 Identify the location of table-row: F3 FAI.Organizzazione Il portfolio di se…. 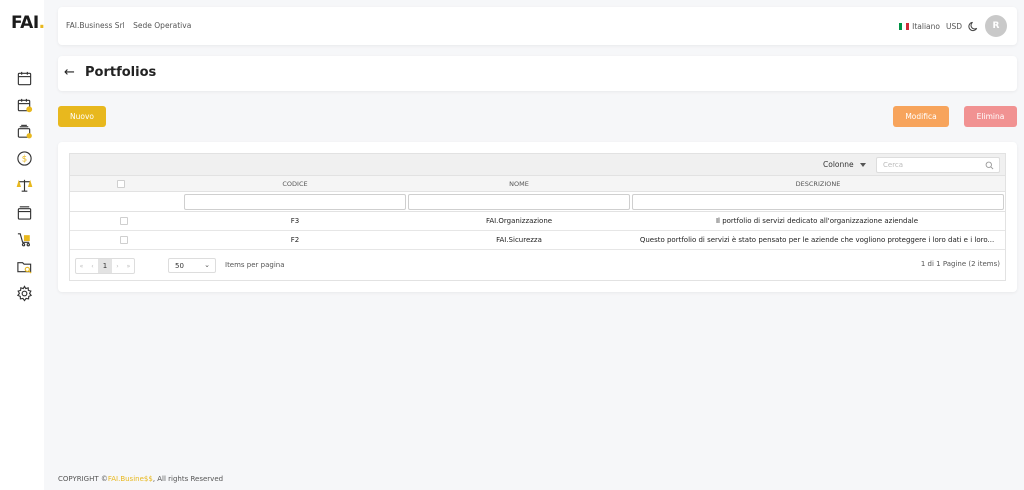
(537, 221).